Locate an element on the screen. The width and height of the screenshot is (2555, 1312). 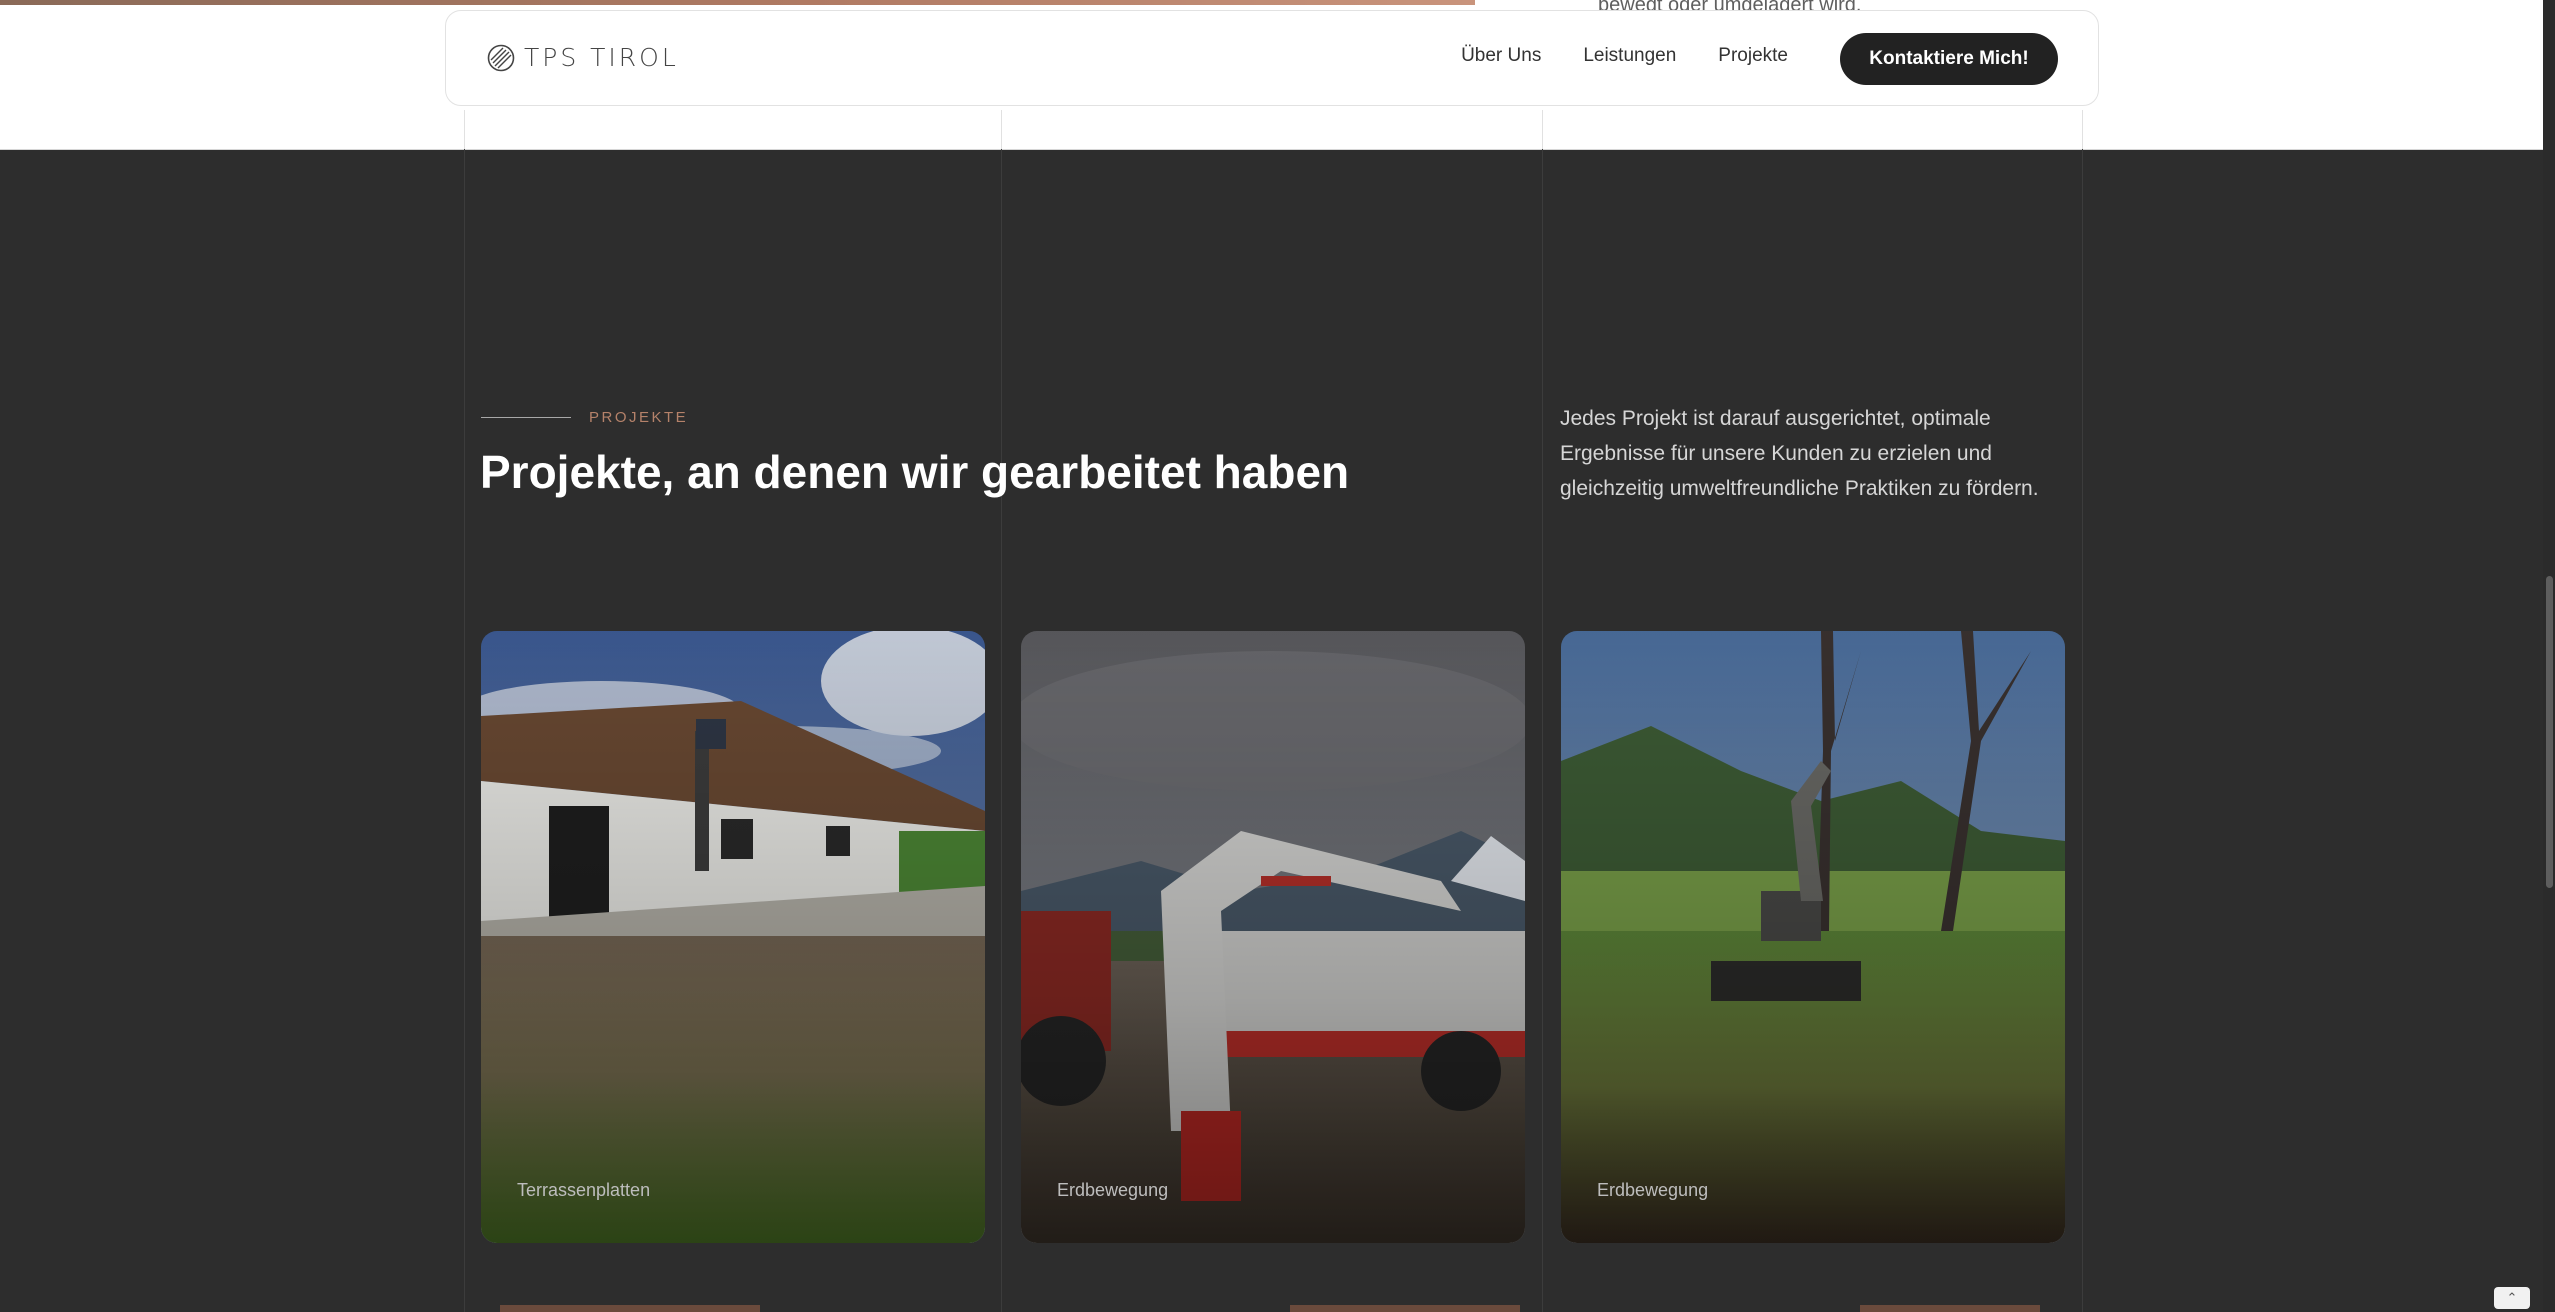
logo-text: TPS TIROL is located at coordinates (601, 57).